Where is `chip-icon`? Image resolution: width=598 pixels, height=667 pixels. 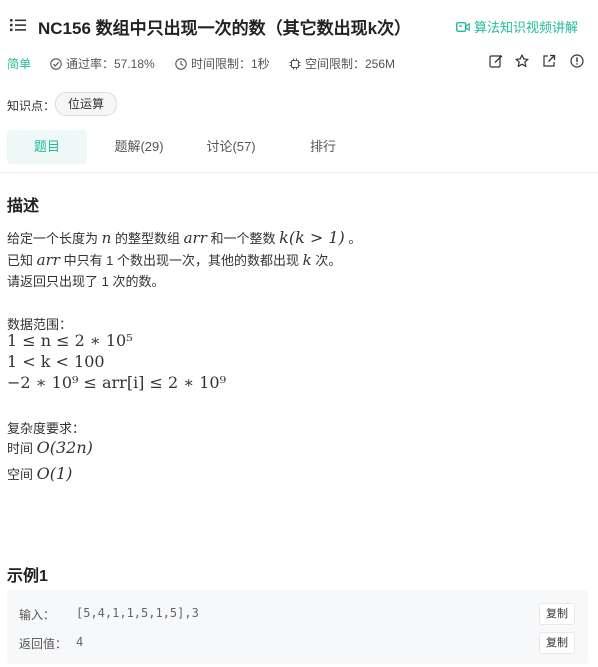 chip-icon is located at coordinates (295, 64).